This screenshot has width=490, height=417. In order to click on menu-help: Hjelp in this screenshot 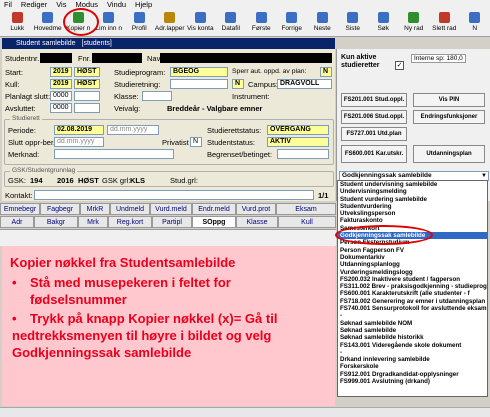, I will do `click(143, 5)`.